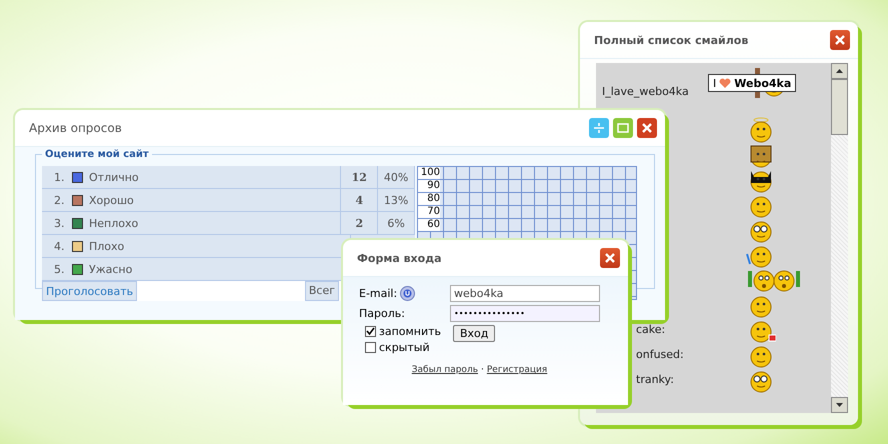 This screenshot has width=888, height=444. I want to click on vote-button: Проголосовать, so click(90, 291).